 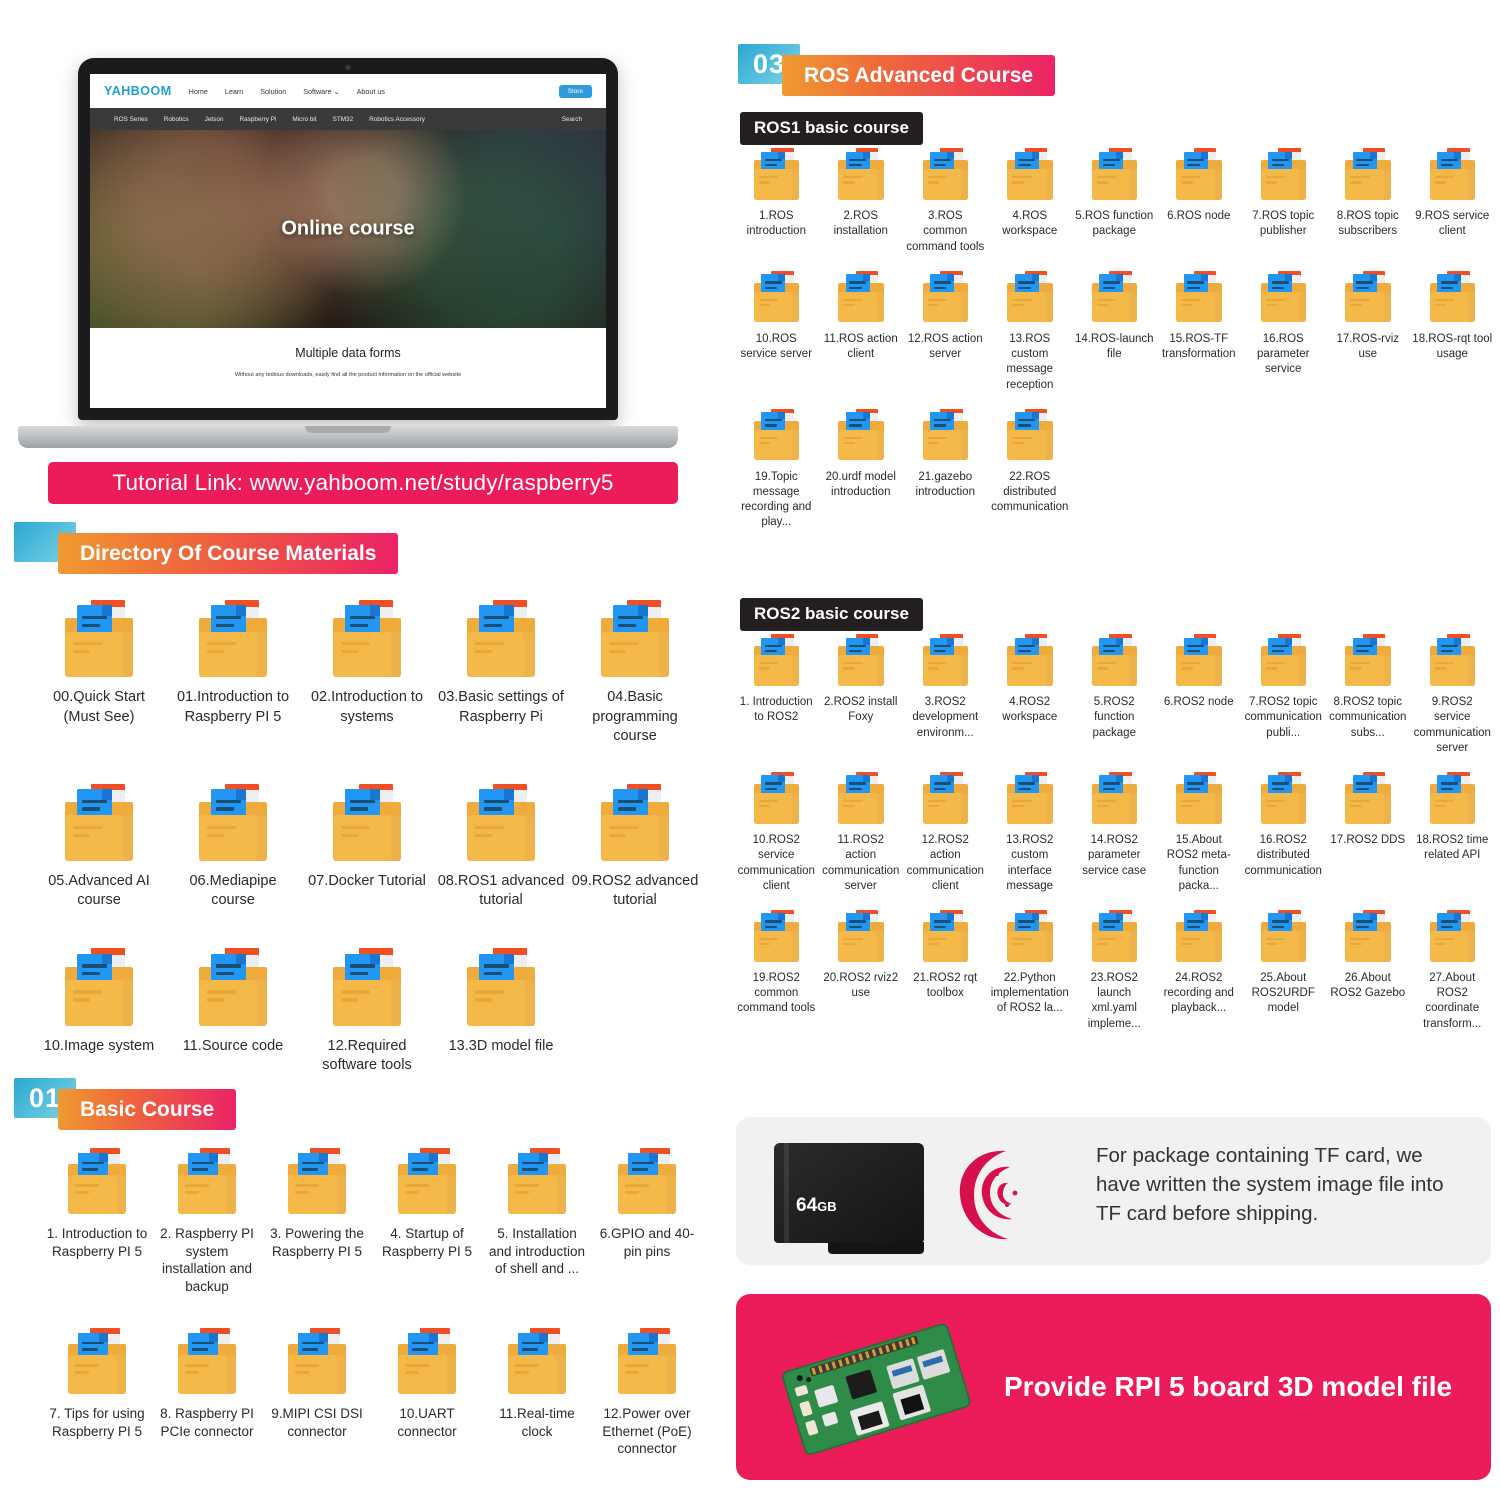 What do you see at coordinates (131, 119) in the screenshot?
I see `nav2-link-ros-series: ROS Series` at bounding box center [131, 119].